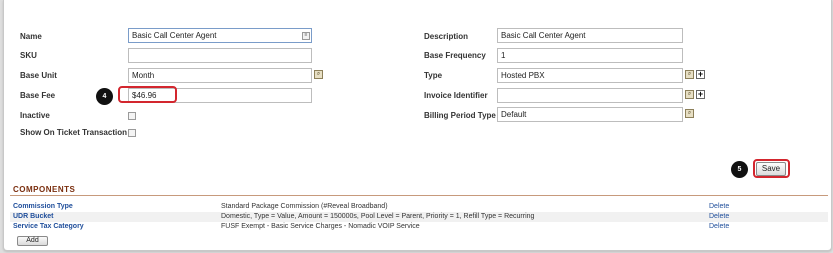  What do you see at coordinates (43, 206) in the screenshot?
I see `component-name-link: Commission Type` at bounding box center [43, 206].